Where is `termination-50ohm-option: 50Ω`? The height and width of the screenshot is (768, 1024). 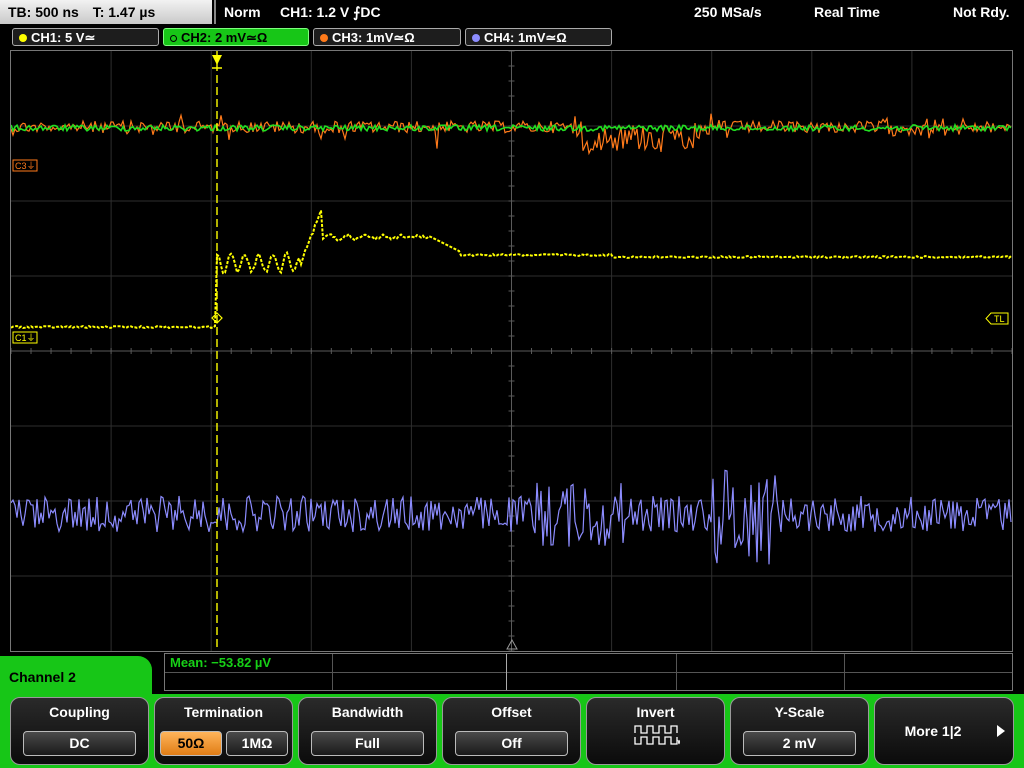 termination-50ohm-option: 50Ω is located at coordinates (191, 743).